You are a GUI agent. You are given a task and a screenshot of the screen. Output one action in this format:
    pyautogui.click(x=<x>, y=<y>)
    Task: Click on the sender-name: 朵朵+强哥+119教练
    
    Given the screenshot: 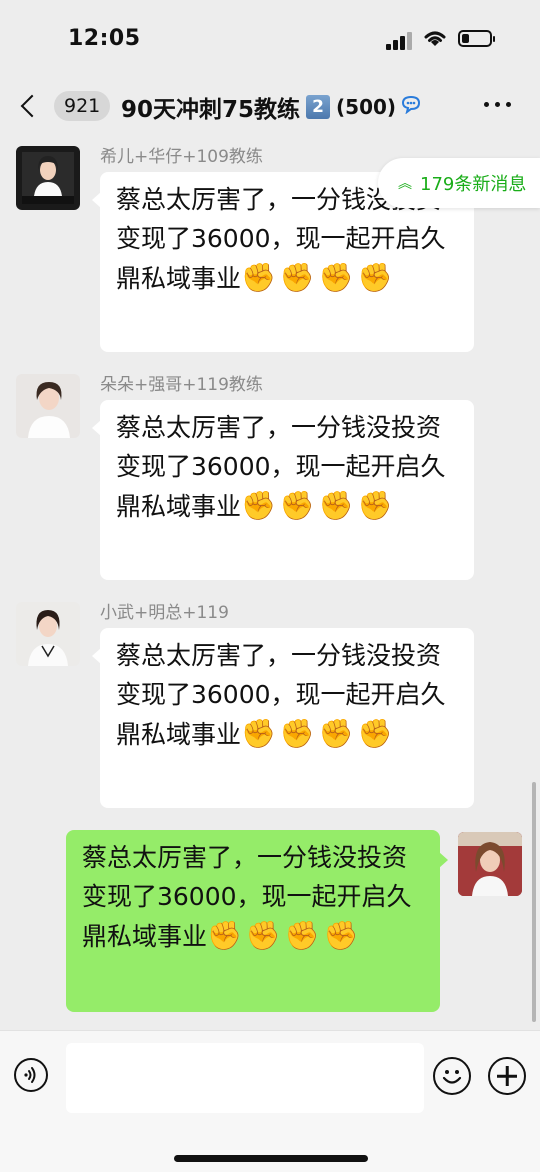 What is the action you would take?
    pyautogui.click(x=181, y=385)
    